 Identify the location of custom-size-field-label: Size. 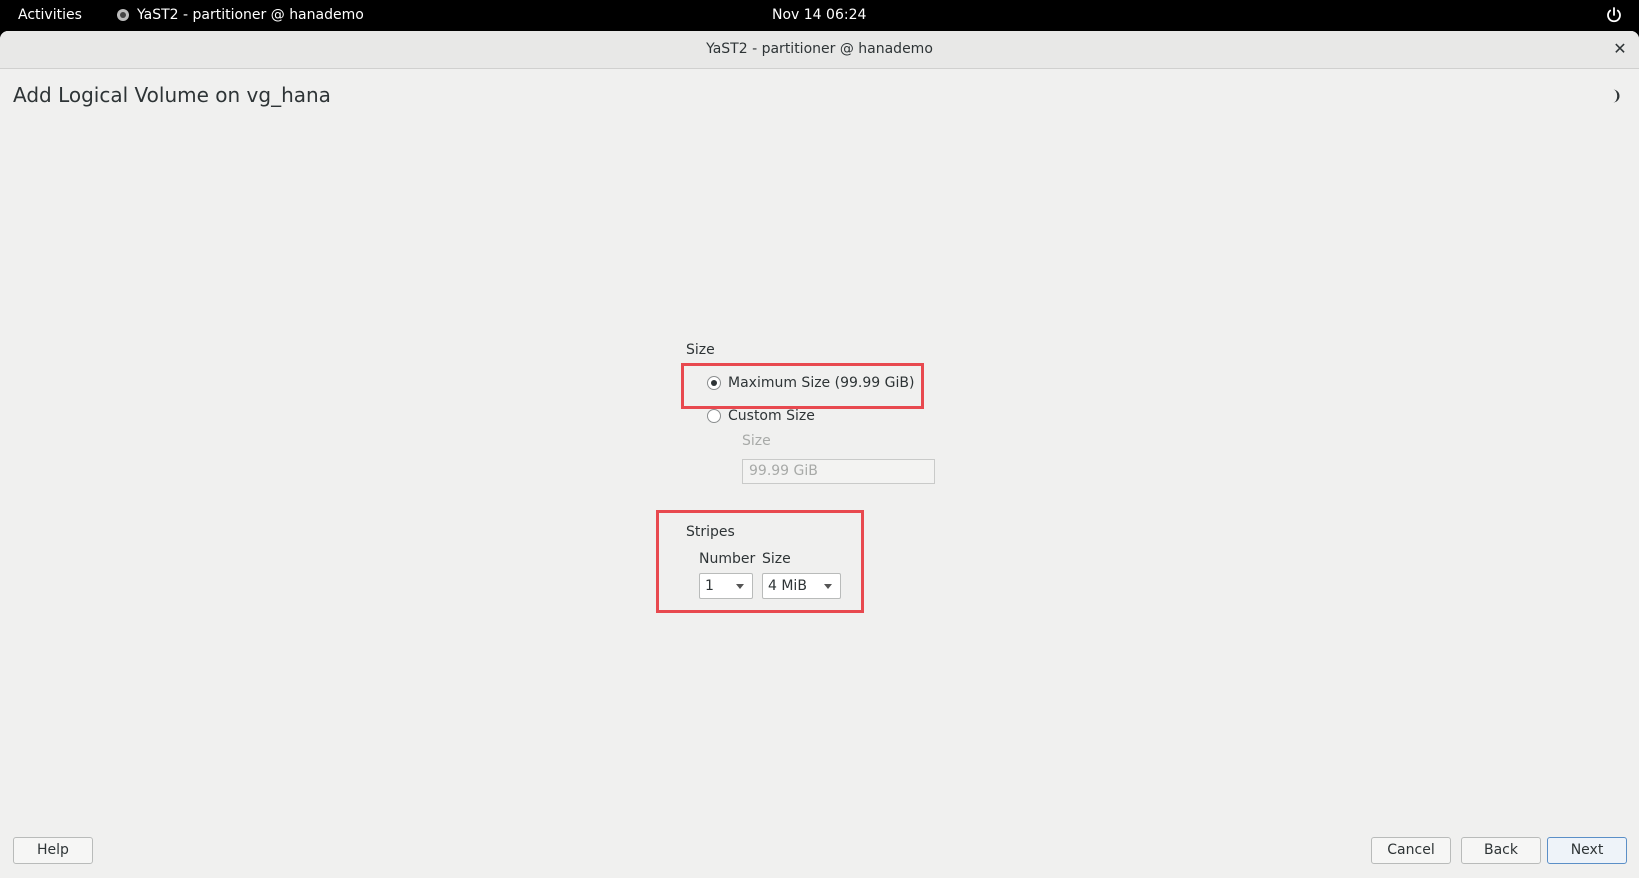
(756, 441).